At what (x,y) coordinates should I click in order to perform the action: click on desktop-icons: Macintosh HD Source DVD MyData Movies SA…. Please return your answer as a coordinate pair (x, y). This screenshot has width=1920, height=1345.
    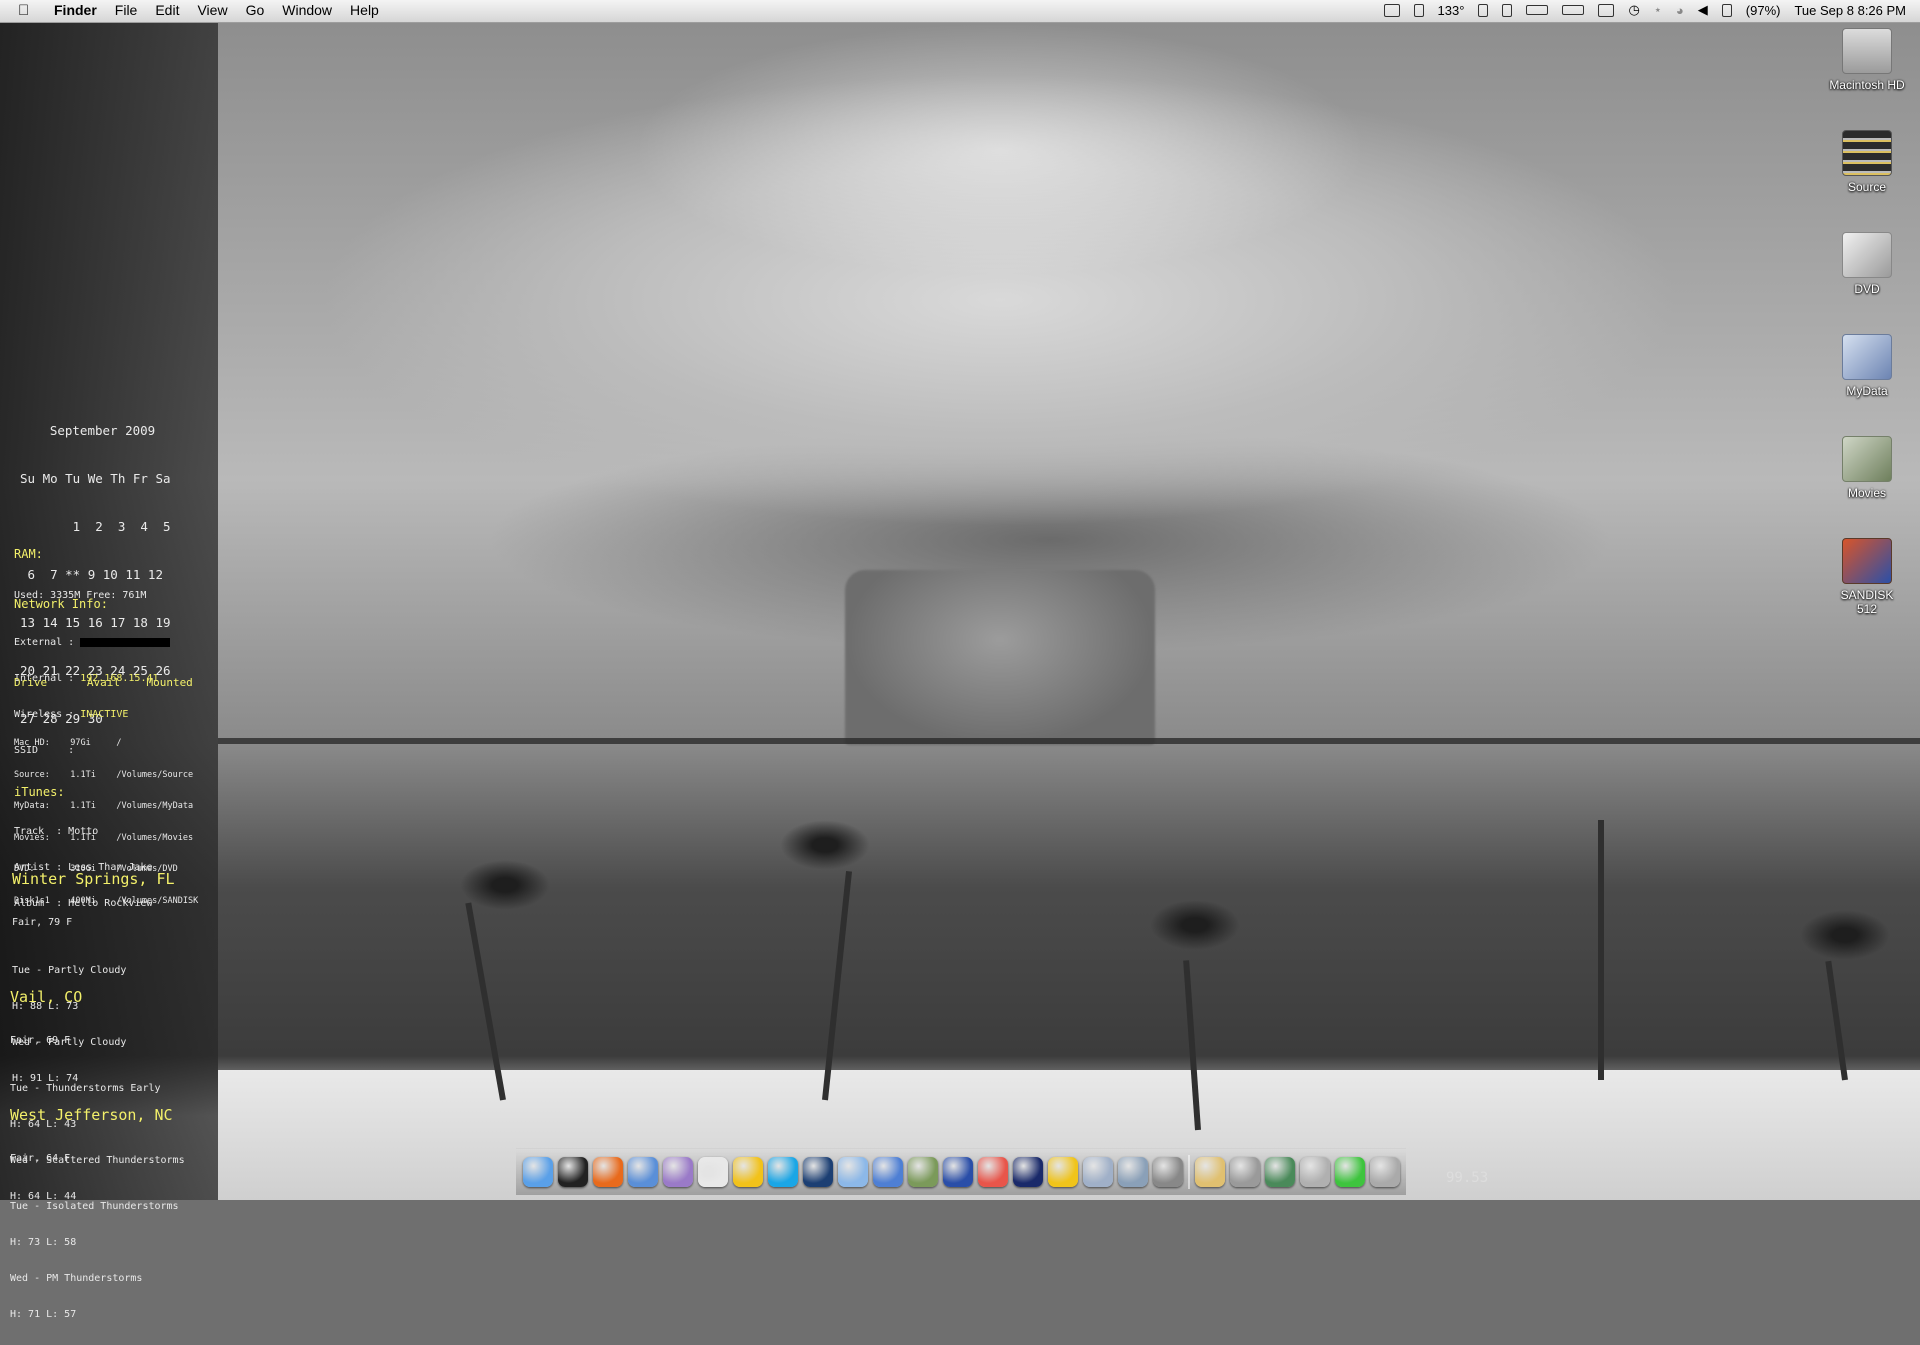
    Looking at the image, I should click on (1867, 332).